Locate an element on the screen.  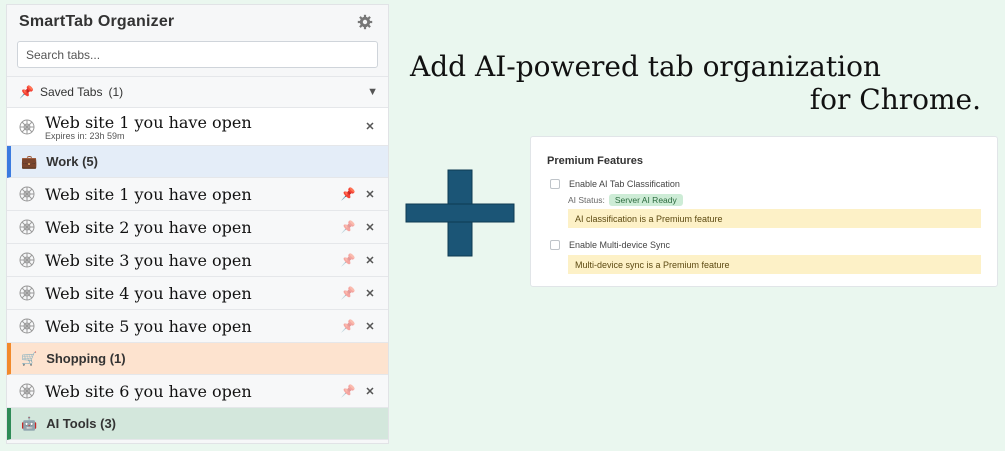
headline-line-1: Add AI-powered tab organization is located at coordinates (645, 66).